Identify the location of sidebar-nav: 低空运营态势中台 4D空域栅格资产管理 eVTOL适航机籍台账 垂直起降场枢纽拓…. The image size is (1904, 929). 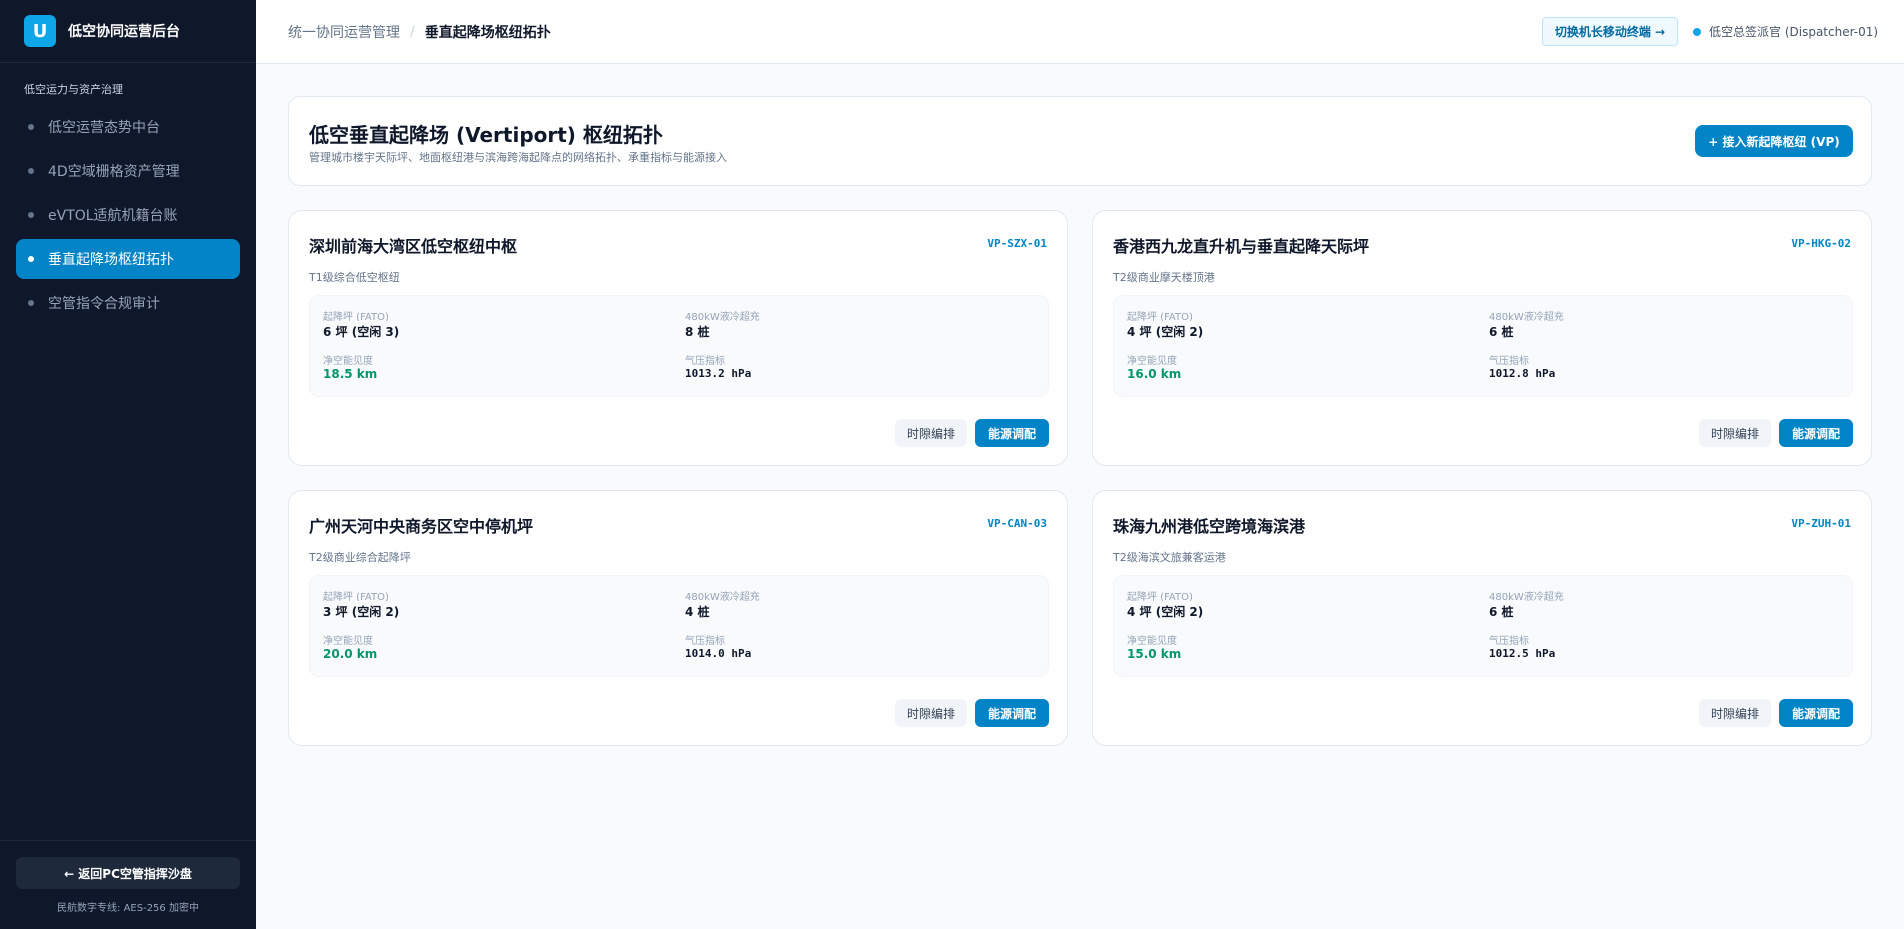
(128, 215).